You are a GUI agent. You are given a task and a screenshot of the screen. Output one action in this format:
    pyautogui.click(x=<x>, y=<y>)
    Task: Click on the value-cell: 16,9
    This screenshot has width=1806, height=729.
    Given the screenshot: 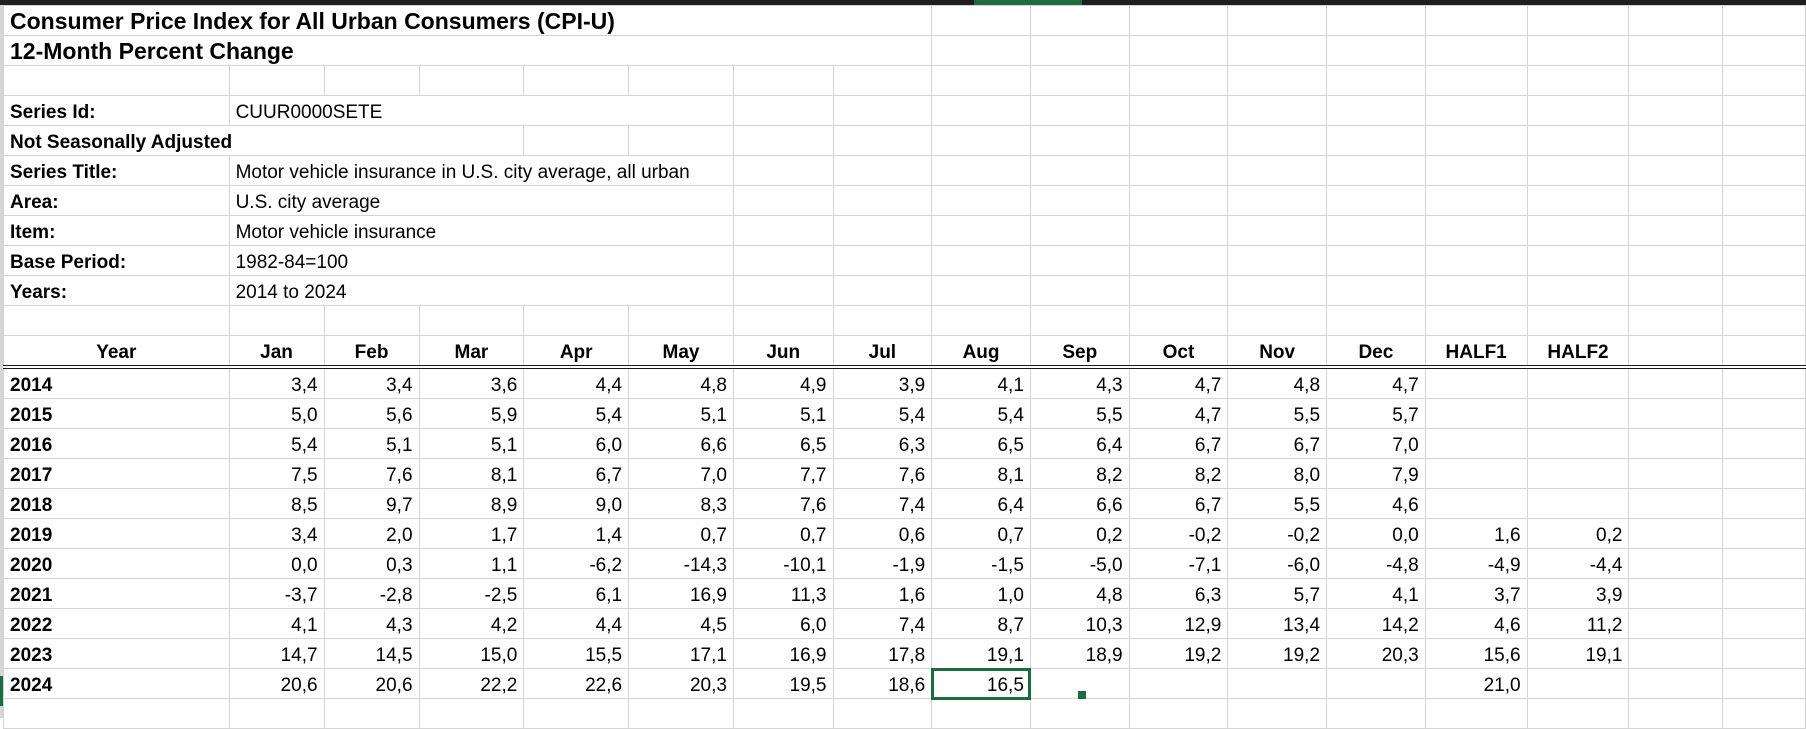 What is the action you would take?
    pyautogui.click(x=681, y=593)
    